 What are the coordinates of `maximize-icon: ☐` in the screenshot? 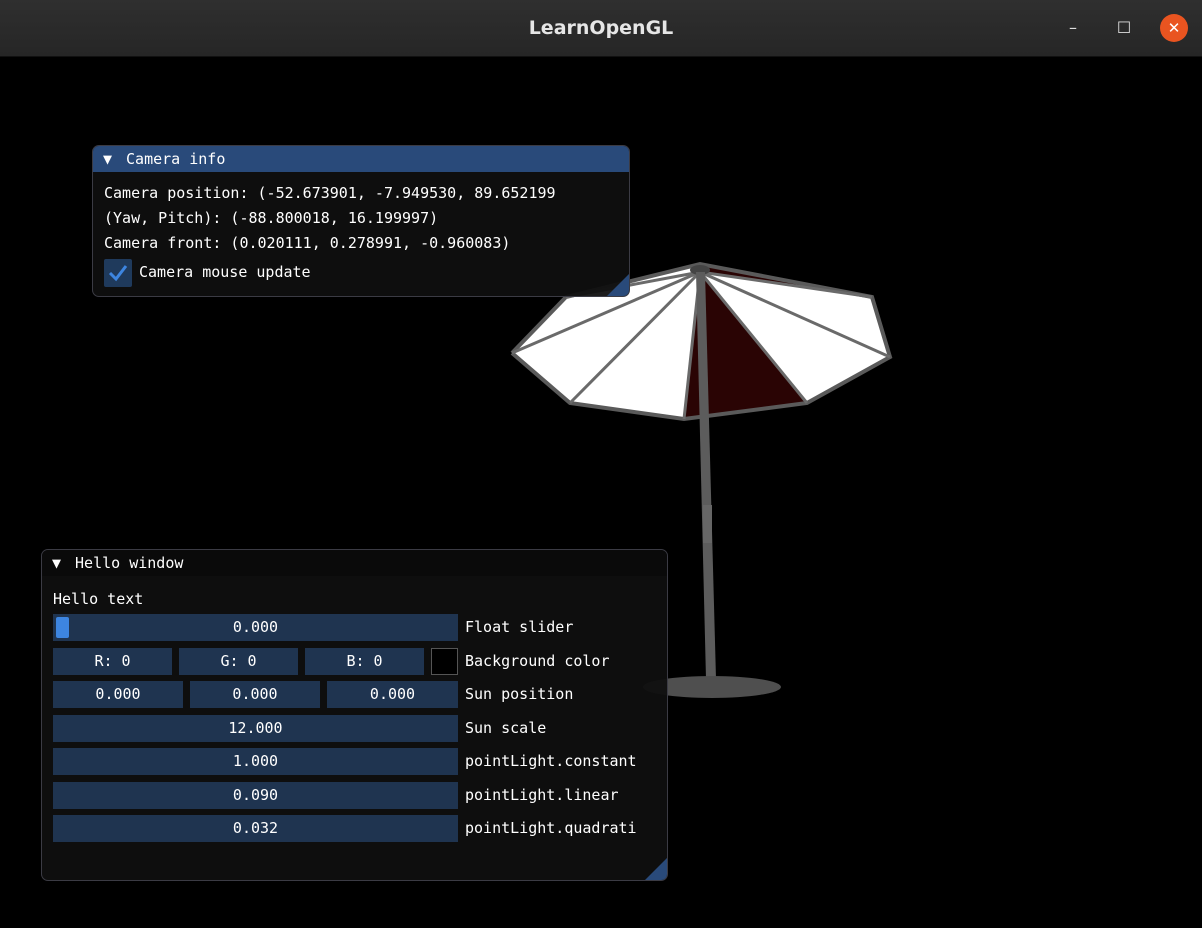 It's located at (1124, 28).